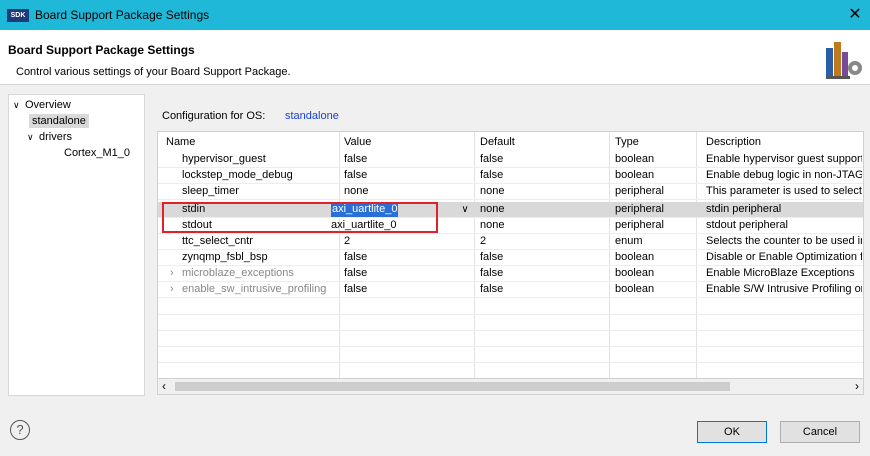  What do you see at coordinates (20, 430) in the screenshot?
I see `help-icon: ?` at bounding box center [20, 430].